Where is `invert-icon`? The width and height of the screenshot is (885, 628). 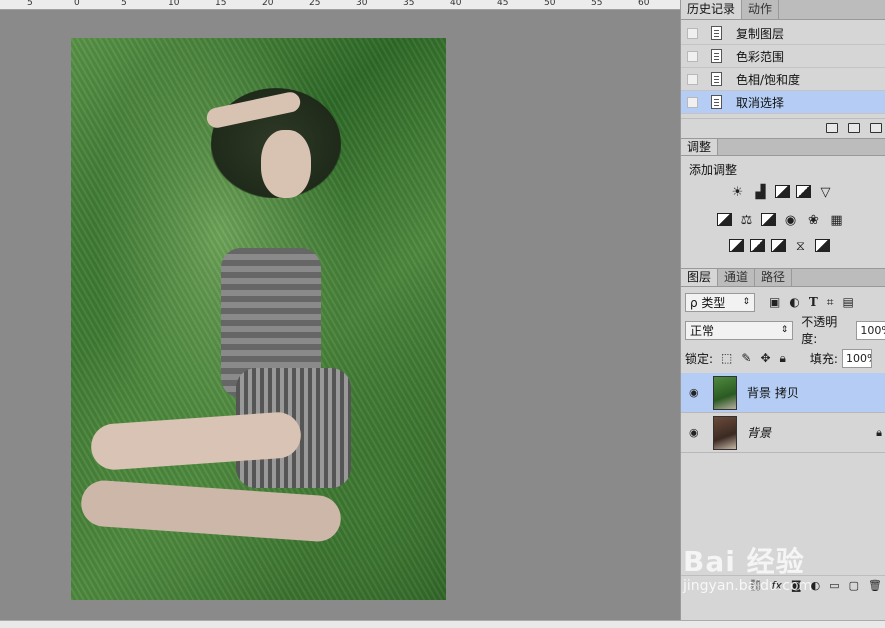
invert-icon is located at coordinates (736, 245).